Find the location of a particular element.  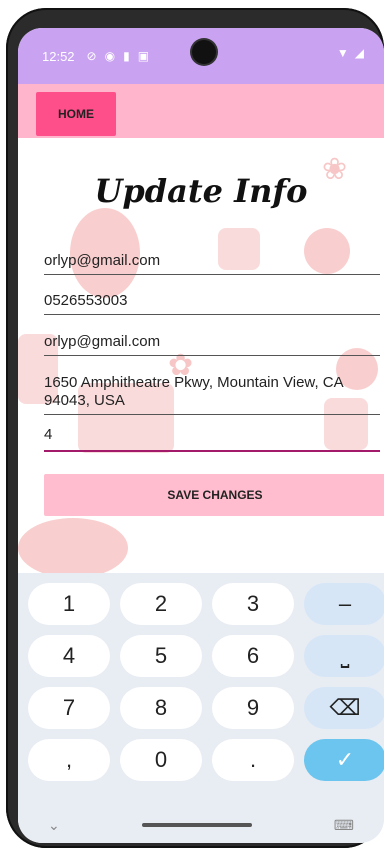

chevron-down-icon: ⌄ is located at coordinates (54, 825).